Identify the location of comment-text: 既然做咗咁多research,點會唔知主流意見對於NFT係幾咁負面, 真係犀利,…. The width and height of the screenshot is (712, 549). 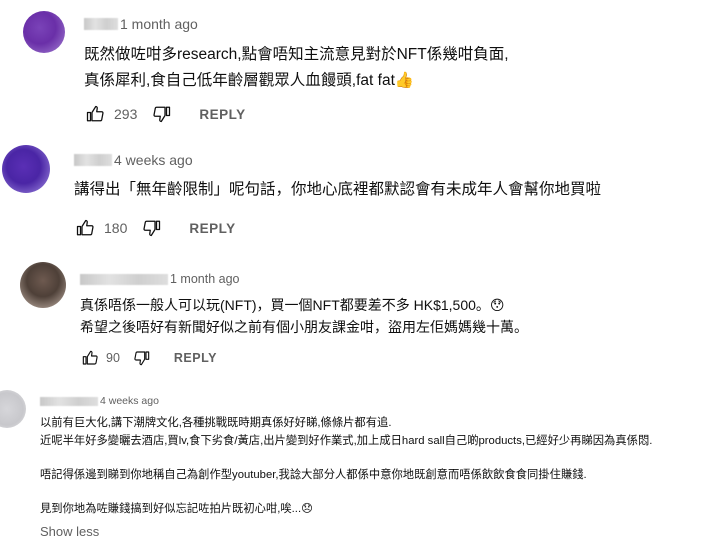
(296, 68).